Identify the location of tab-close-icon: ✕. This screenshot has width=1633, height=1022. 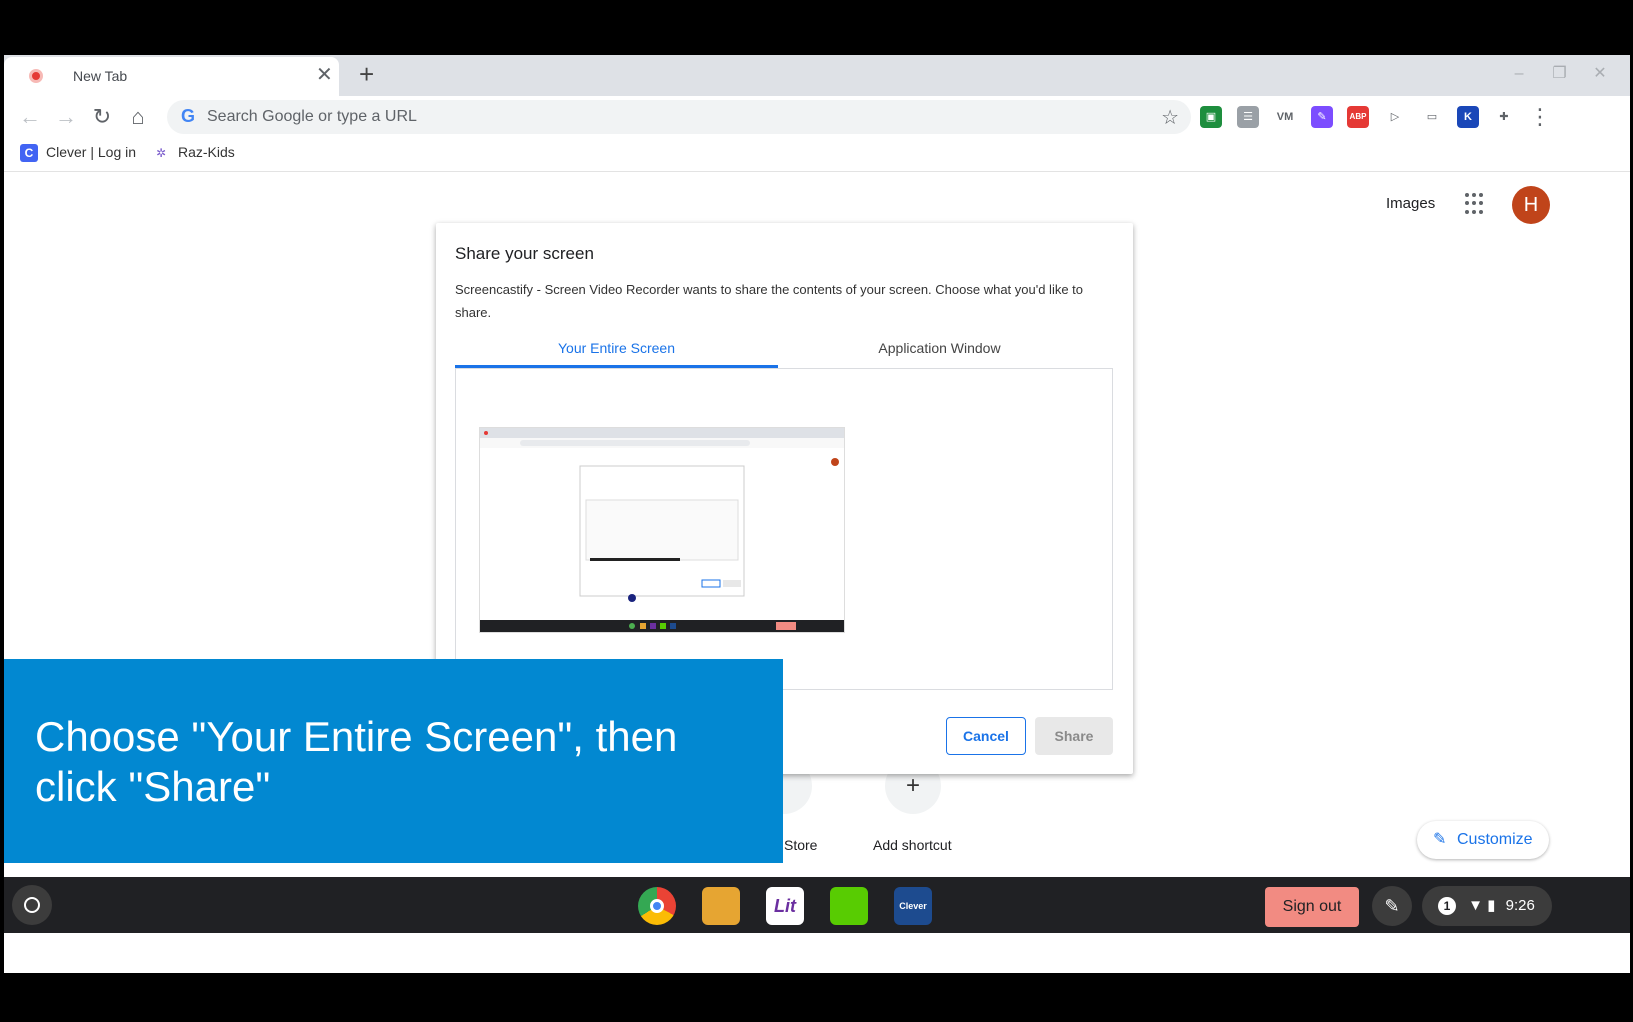
(324, 75).